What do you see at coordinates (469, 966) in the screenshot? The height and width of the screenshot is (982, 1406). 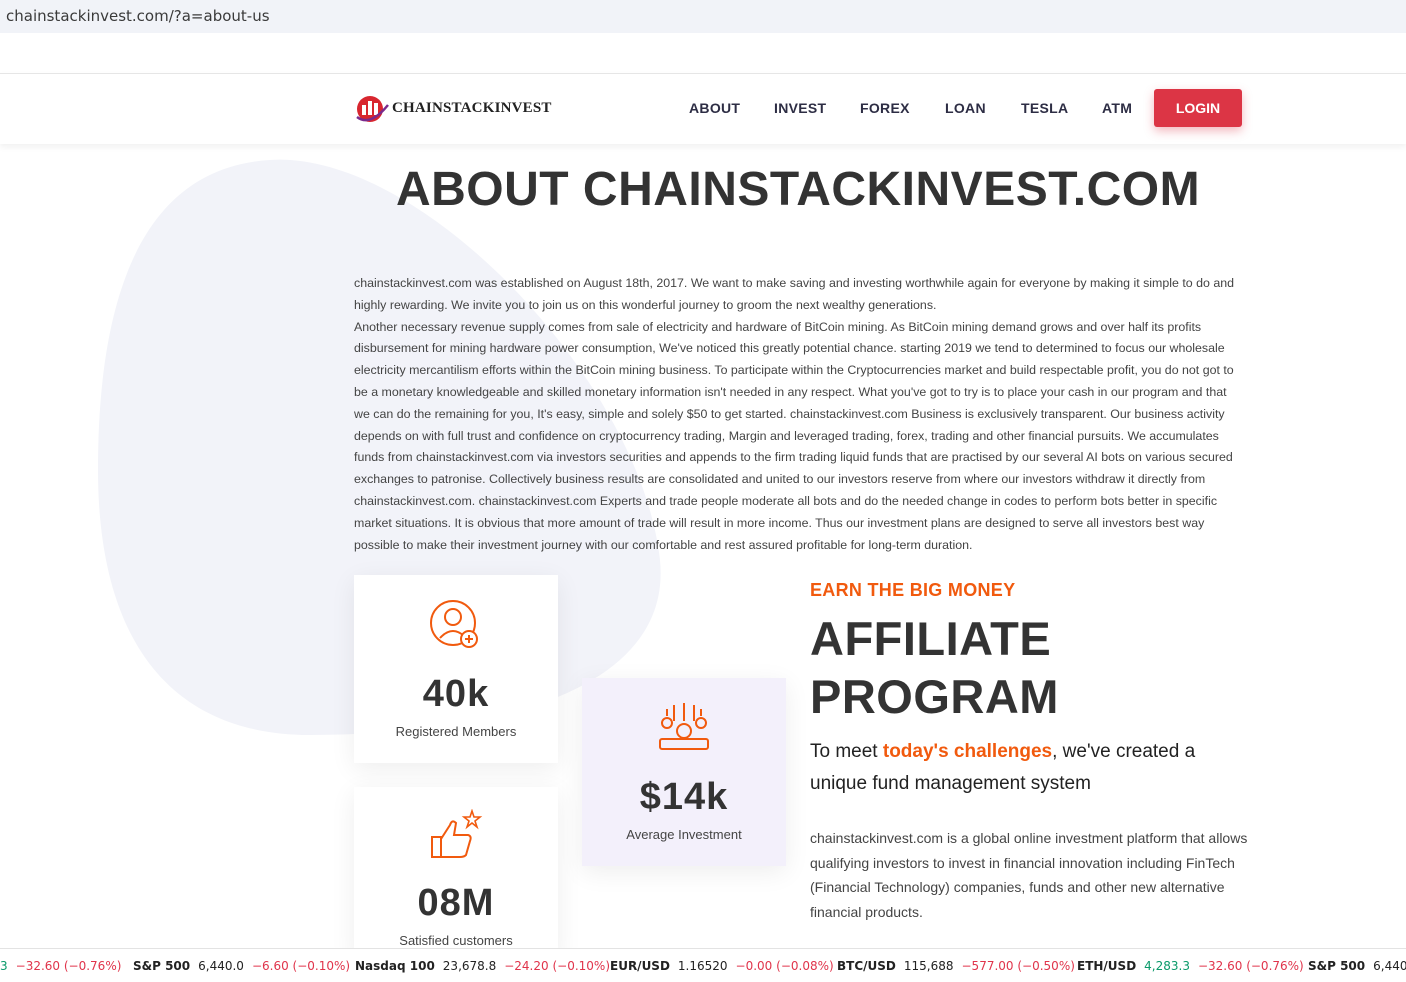 I see `ticker-price: 23,678.8` at bounding box center [469, 966].